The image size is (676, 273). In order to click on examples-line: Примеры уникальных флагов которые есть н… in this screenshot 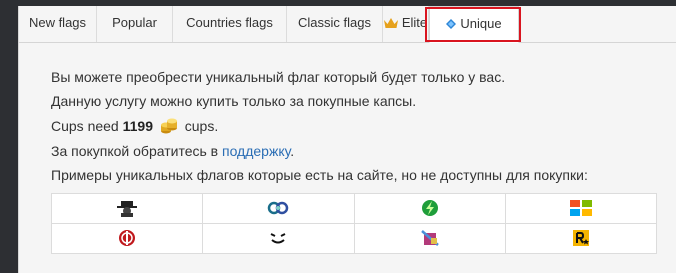, I will do `click(319, 175)`.